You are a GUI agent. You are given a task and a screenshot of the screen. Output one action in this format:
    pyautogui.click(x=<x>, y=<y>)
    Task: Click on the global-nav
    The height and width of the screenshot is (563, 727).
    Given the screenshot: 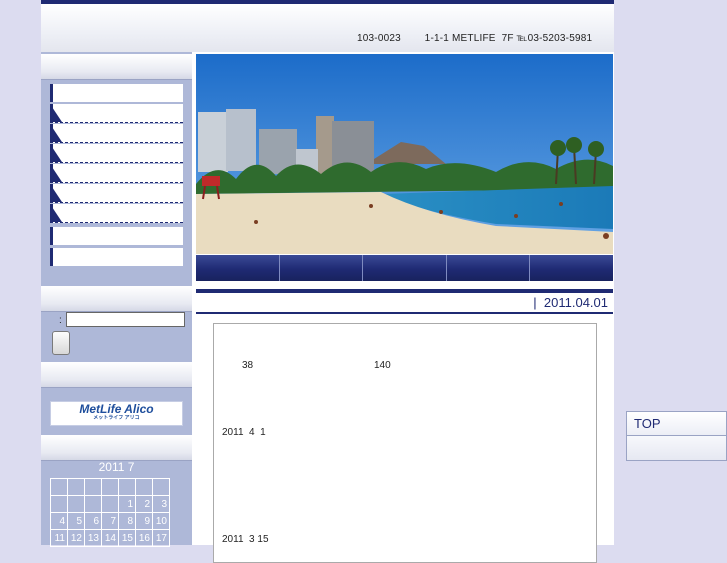 What is the action you would take?
    pyautogui.click(x=404, y=268)
    